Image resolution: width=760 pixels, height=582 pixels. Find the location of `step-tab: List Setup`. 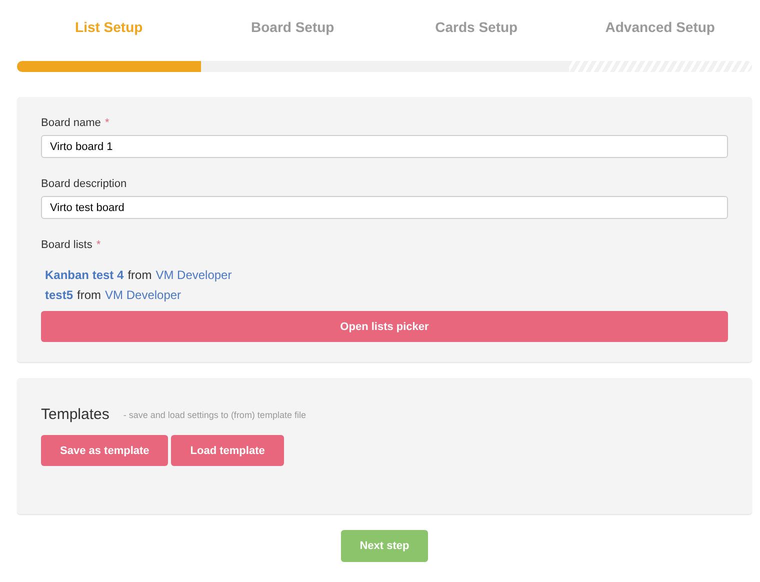

step-tab: List Setup is located at coordinates (109, 27).